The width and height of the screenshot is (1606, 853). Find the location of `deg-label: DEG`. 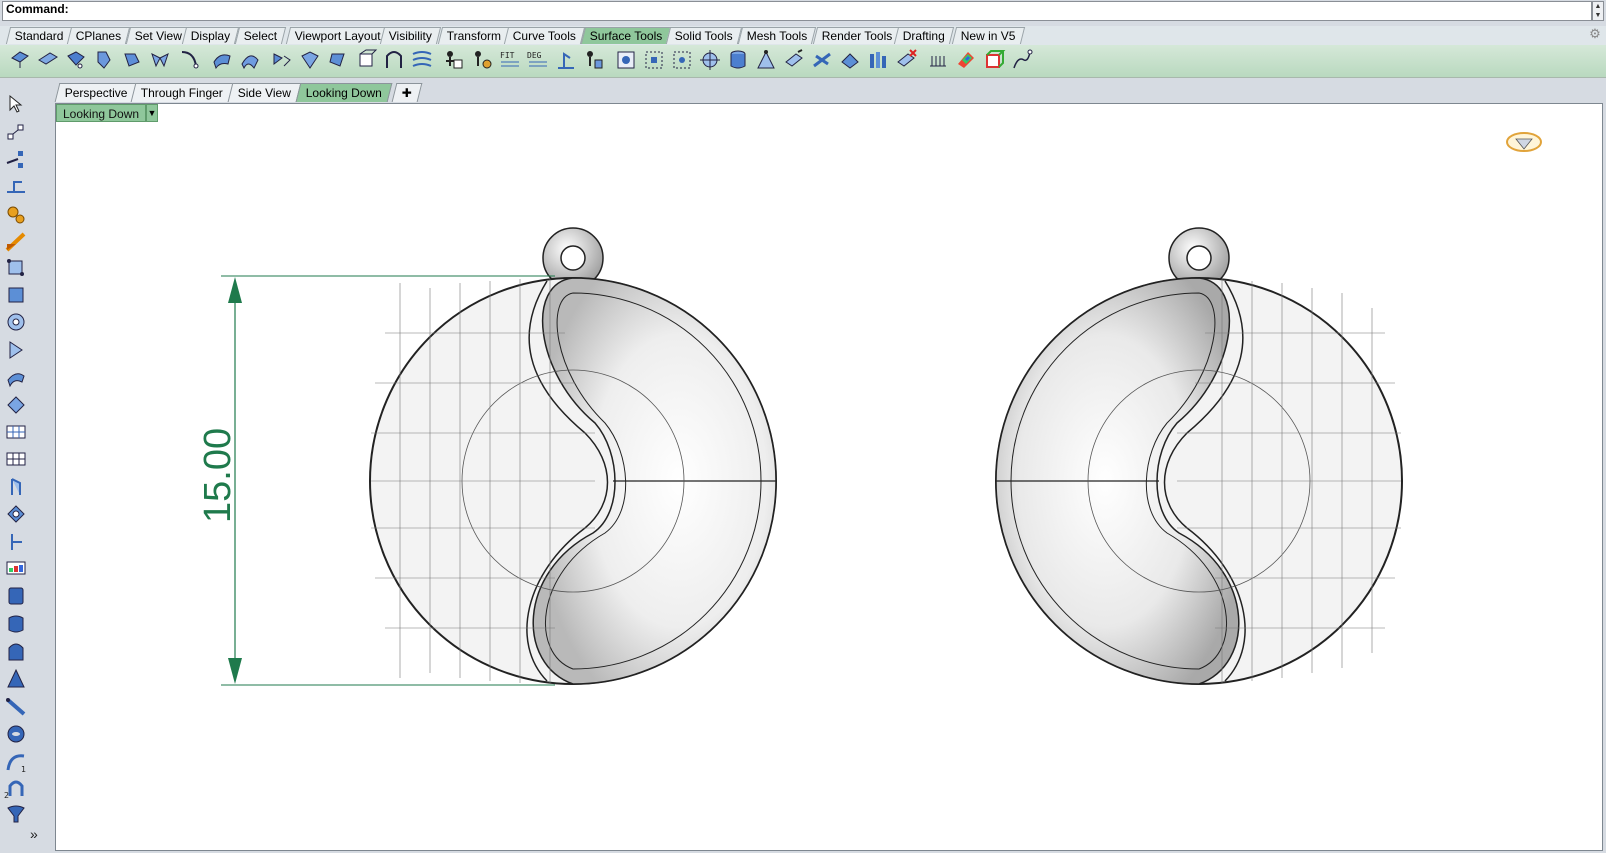

deg-label: DEG is located at coordinates (534, 55).